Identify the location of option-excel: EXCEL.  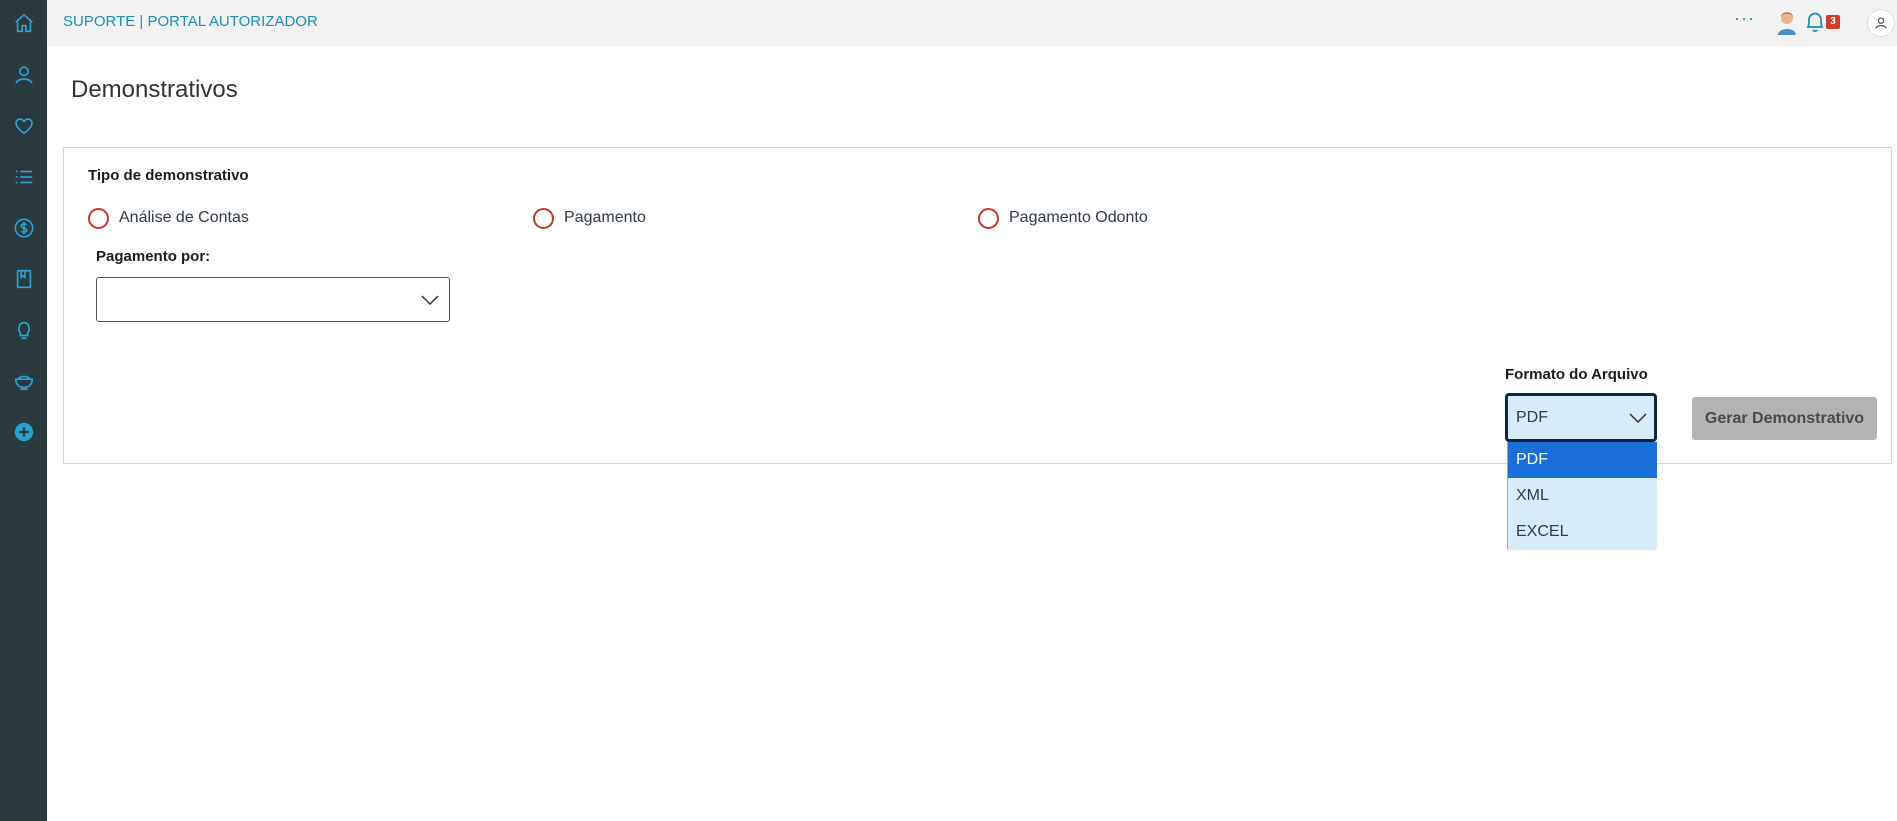
(1582, 532).